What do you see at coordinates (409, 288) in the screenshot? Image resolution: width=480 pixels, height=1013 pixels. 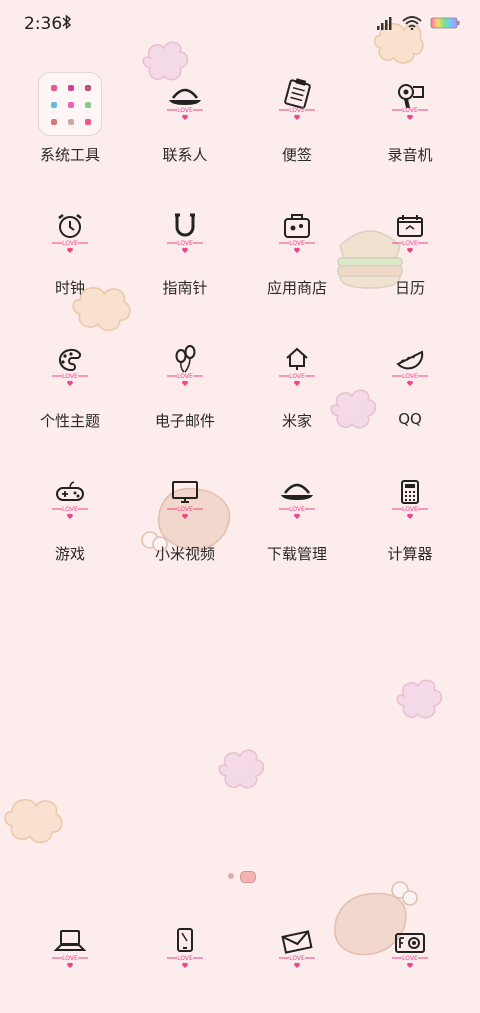 I see `app-label: 日历` at bounding box center [409, 288].